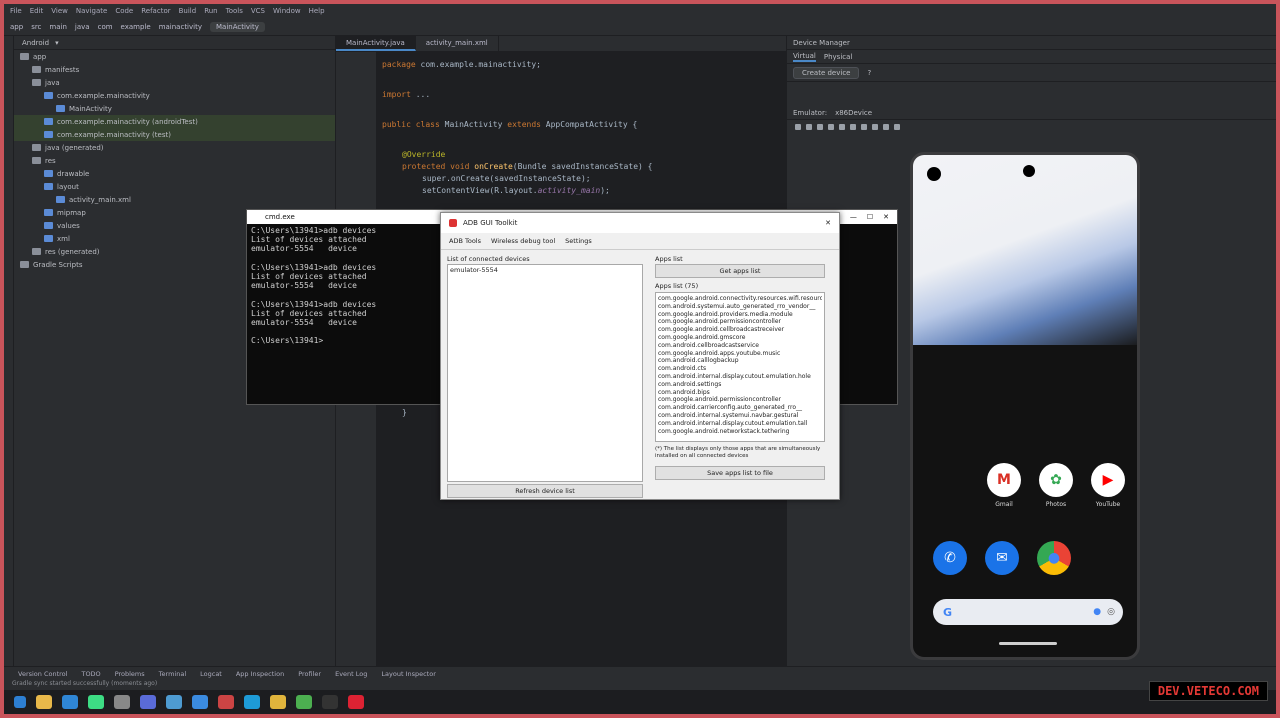 The image size is (1280, 718). Describe the element at coordinates (842, 127) in the screenshot. I see `rotate-right-icon` at that location.